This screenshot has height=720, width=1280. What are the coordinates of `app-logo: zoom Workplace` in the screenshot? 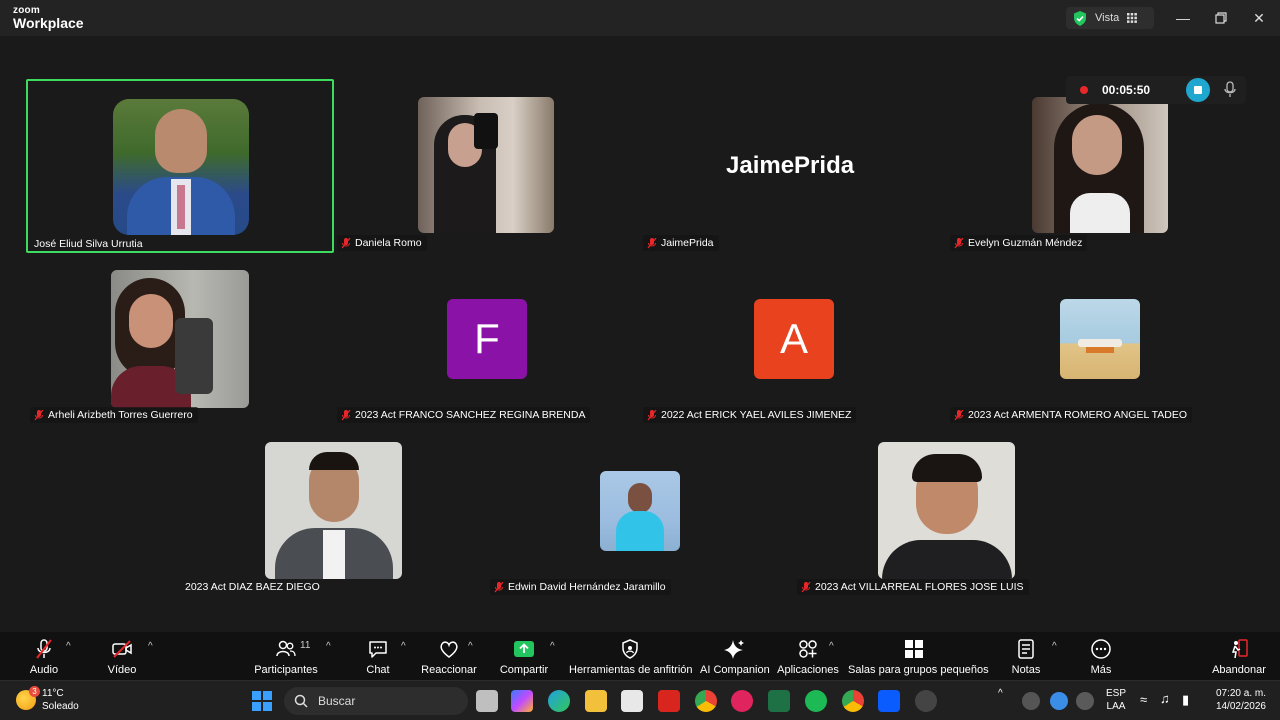 It's located at (48, 18).